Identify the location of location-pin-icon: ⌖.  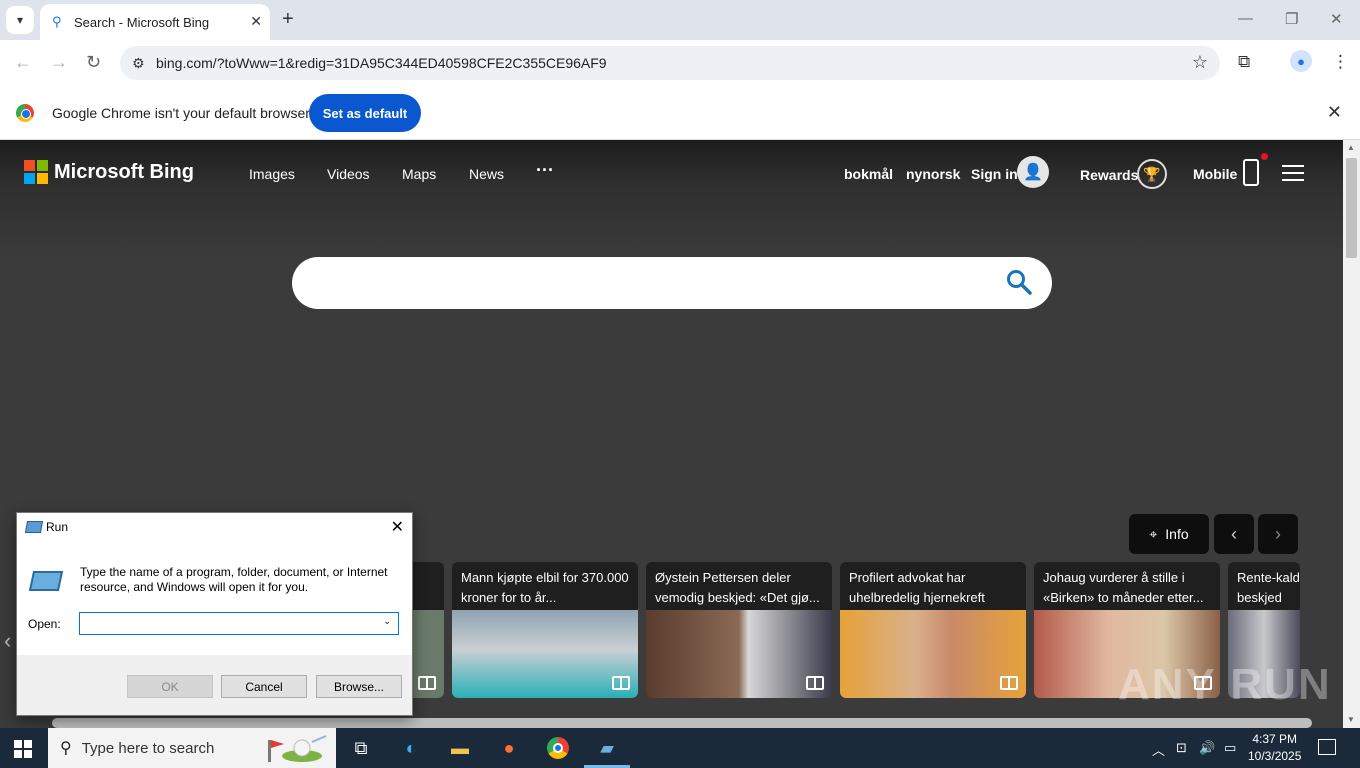
(1153, 533).